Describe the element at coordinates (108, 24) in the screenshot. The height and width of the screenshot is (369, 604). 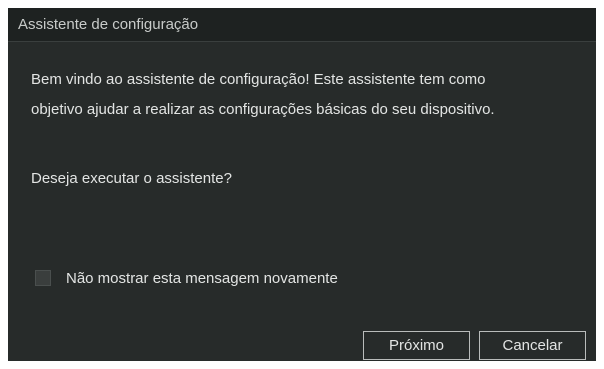
I see `dialog-title: Assistente de configuração` at that location.